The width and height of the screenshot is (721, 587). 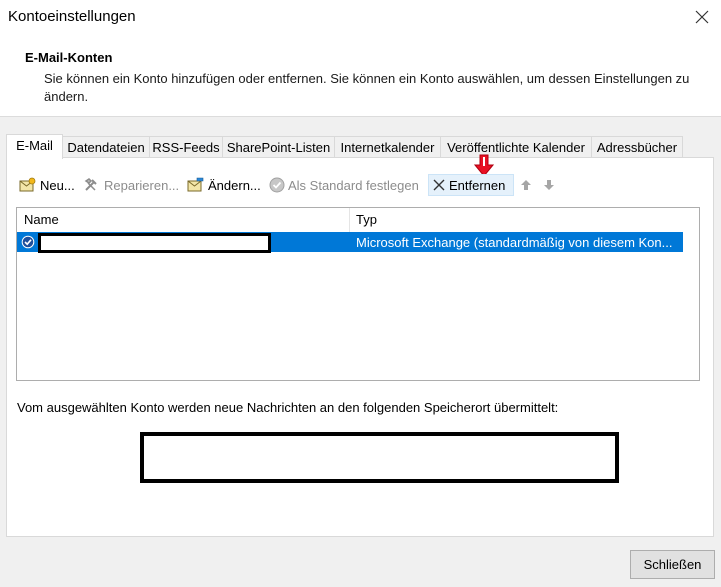 I want to click on tab-email: E-Mail, so click(x=34, y=146).